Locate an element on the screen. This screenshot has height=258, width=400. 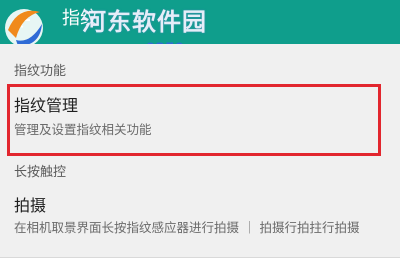
section-header-long-press: 长按触控 is located at coordinates (40, 172).